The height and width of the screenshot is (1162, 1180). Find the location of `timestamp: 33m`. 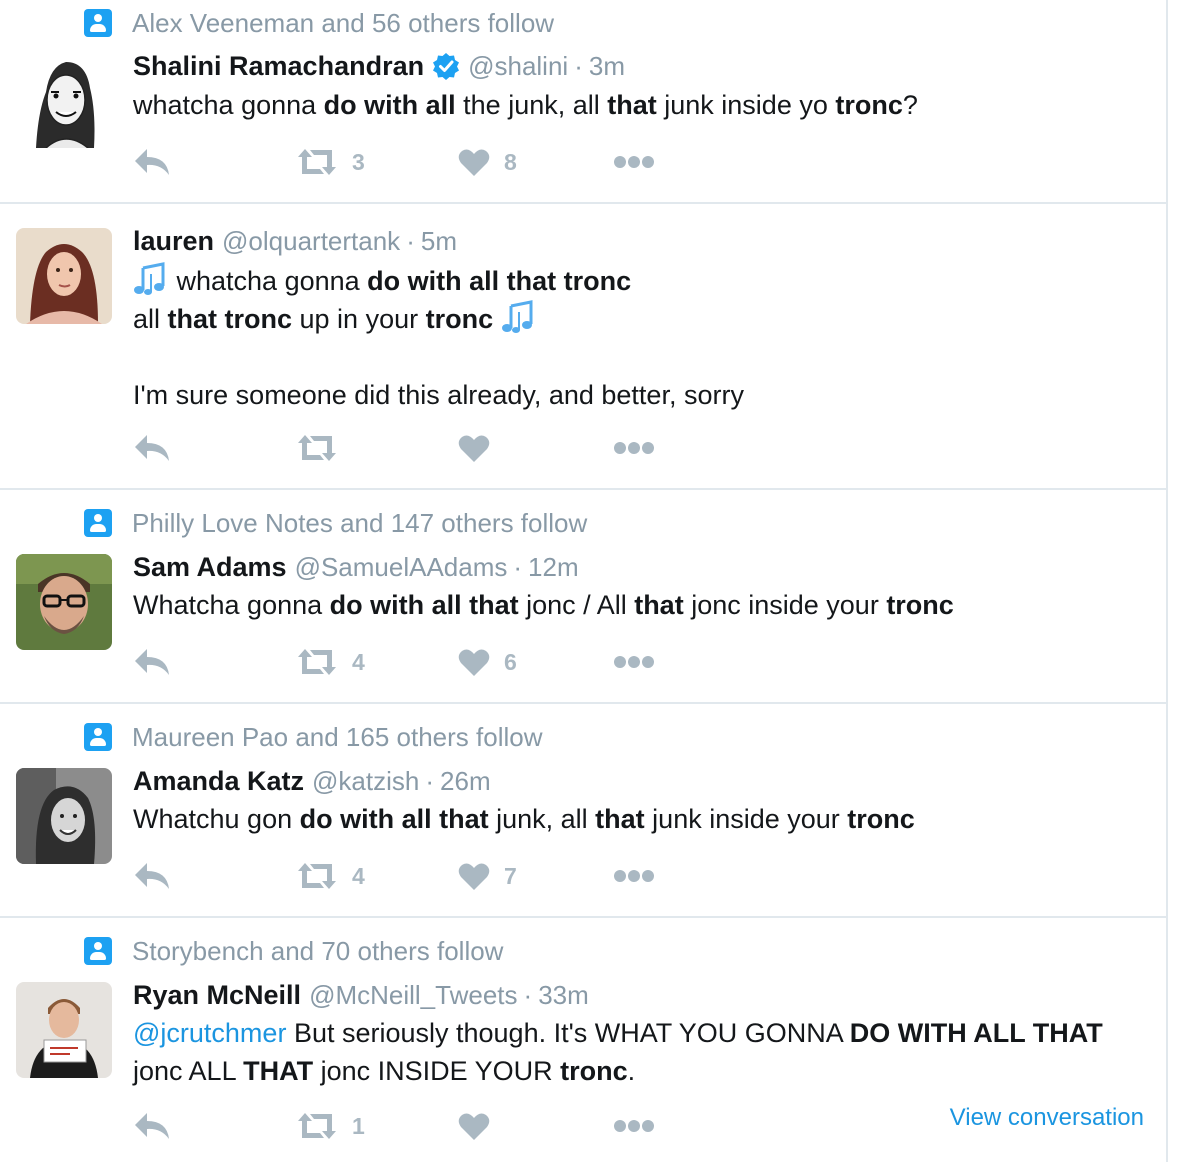

timestamp: 33m is located at coordinates (563, 995).